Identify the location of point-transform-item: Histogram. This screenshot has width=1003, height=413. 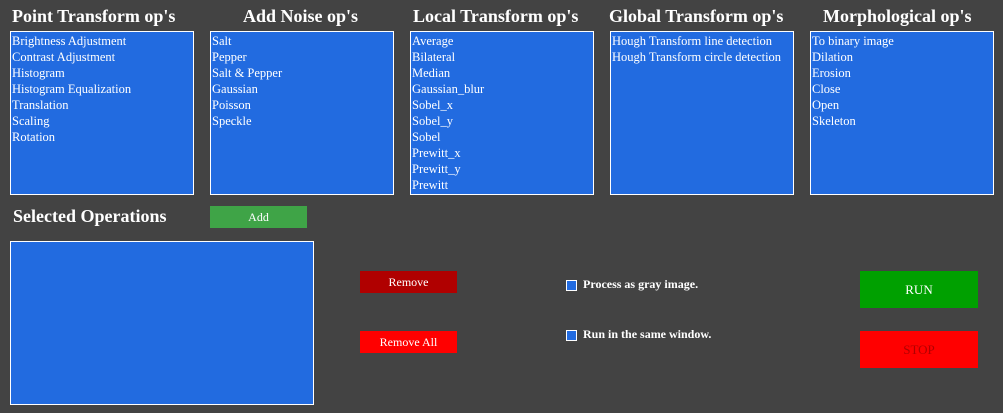
(102, 73).